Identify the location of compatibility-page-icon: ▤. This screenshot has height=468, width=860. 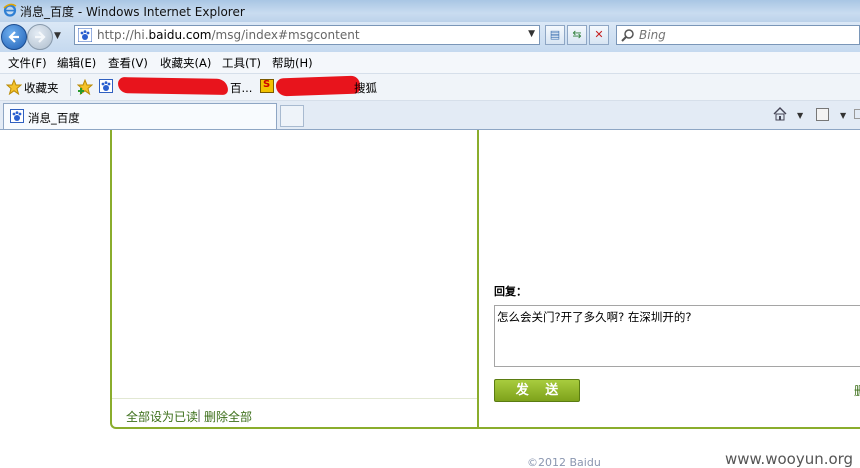
(555, 34).